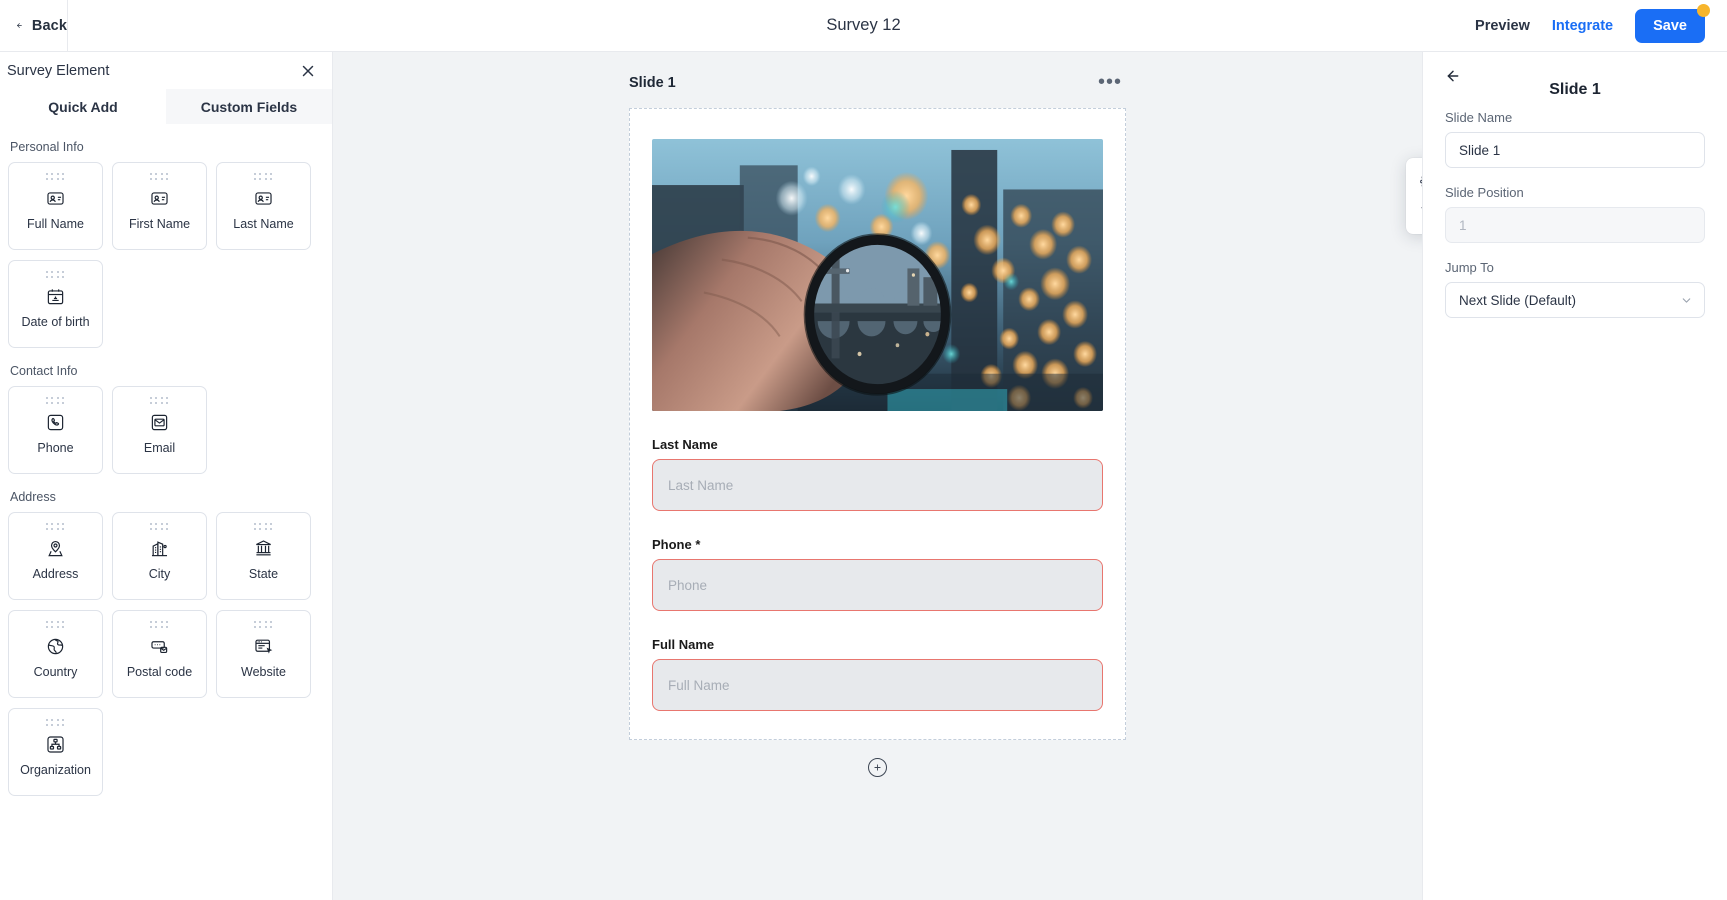 The width and height of the screenshot is (1727, 900). What do you see at coordinates (1414, 211) in the screenshot?
I see `context-menu-item-delete: Delete` at bounding box center [1414, 211].